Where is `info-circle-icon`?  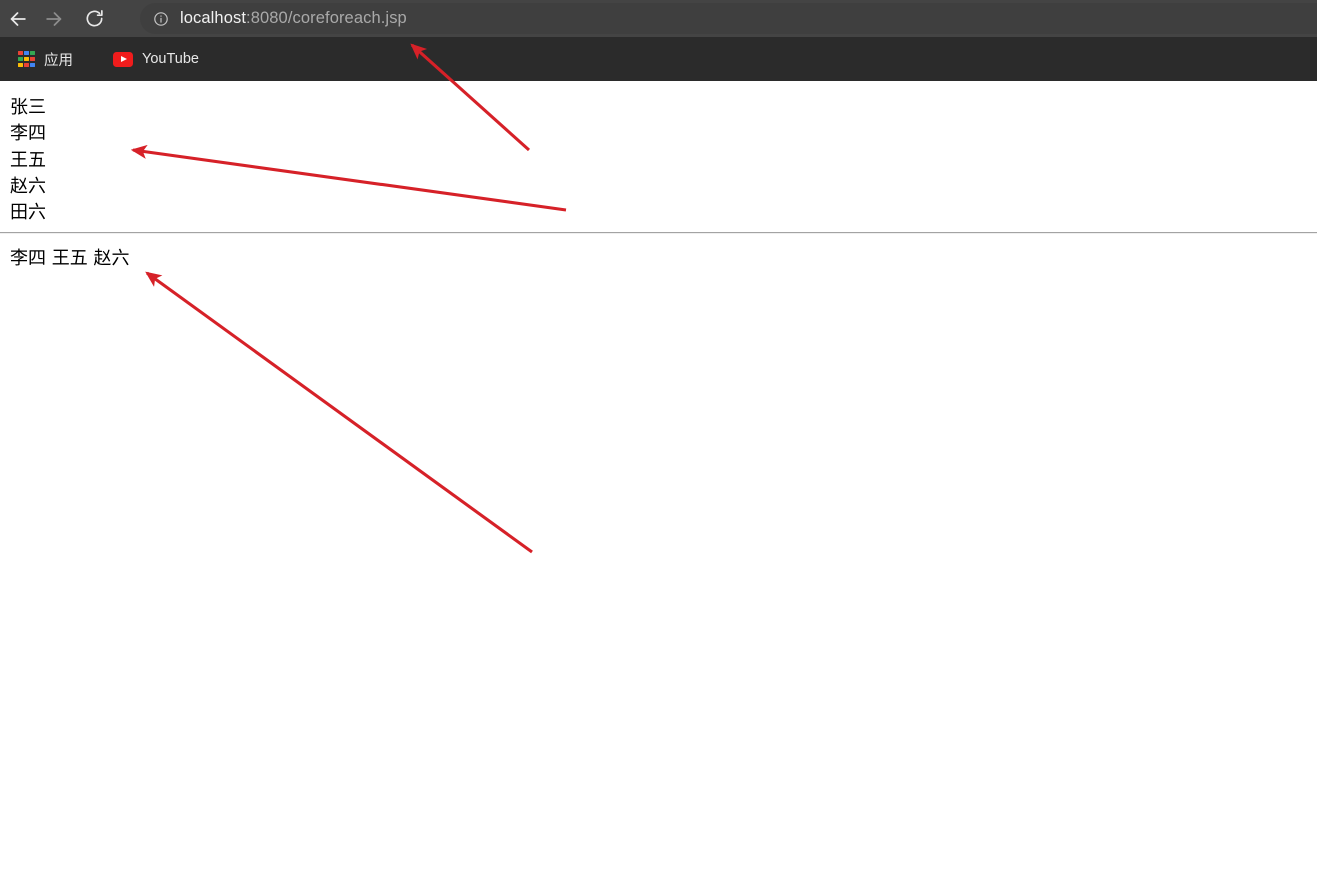
info-circle-icon is located at coordinates (161, 19).